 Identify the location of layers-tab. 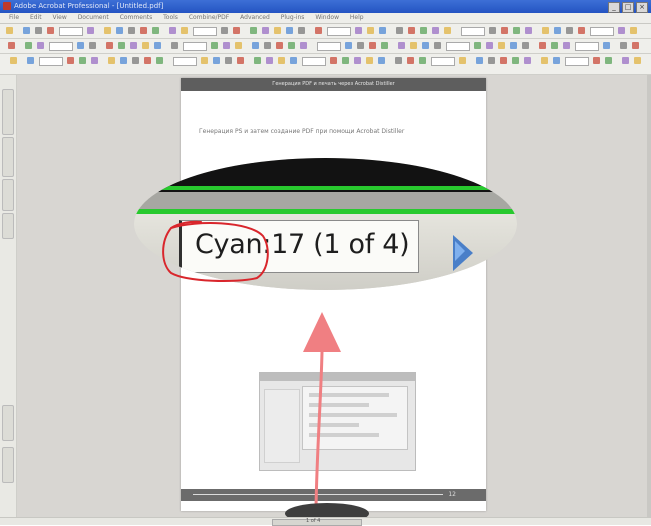
(8, 226).